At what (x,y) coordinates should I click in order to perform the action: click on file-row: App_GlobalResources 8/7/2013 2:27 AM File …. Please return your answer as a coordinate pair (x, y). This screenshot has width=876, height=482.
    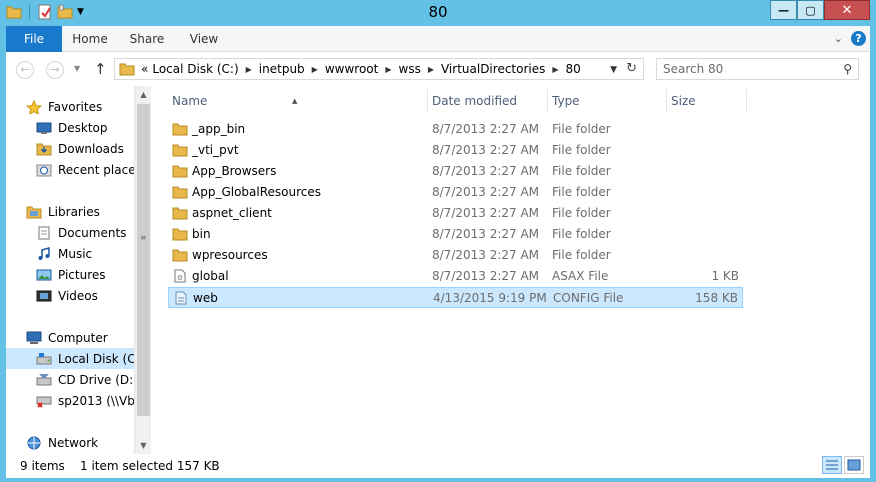
    Looking at the image, I should click on (455, 192).